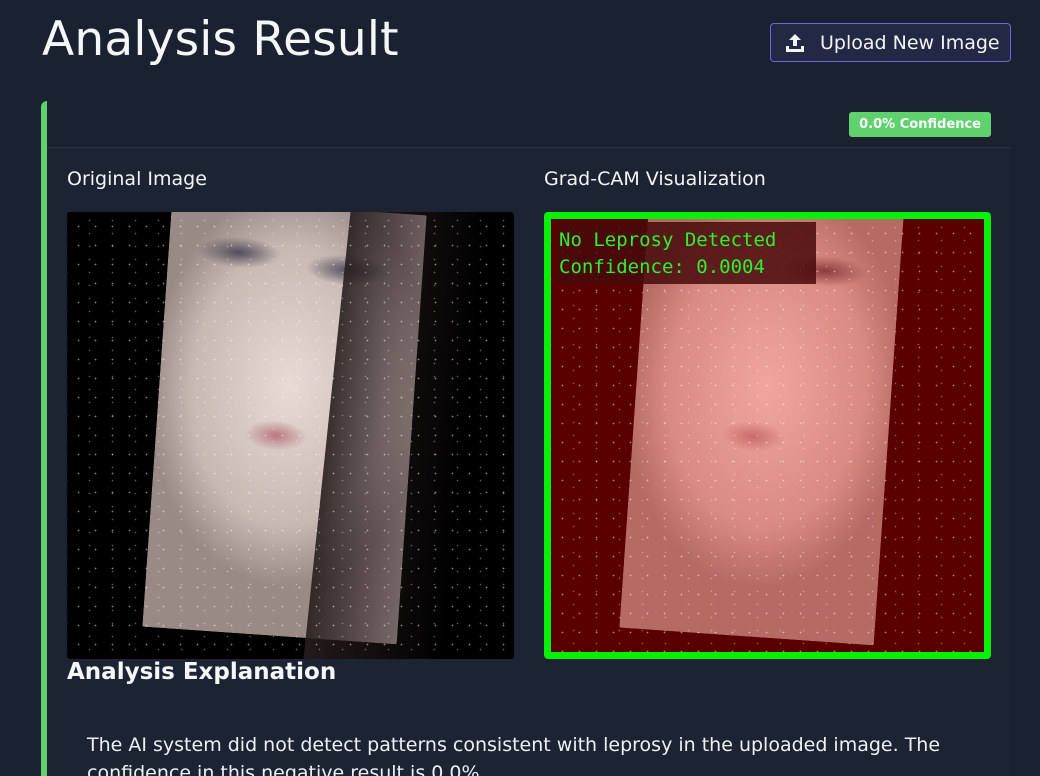 This screenshot has width=1040, height=776. I want to click on confidence-badge: 0.0% Confidence, so click(920, 124).